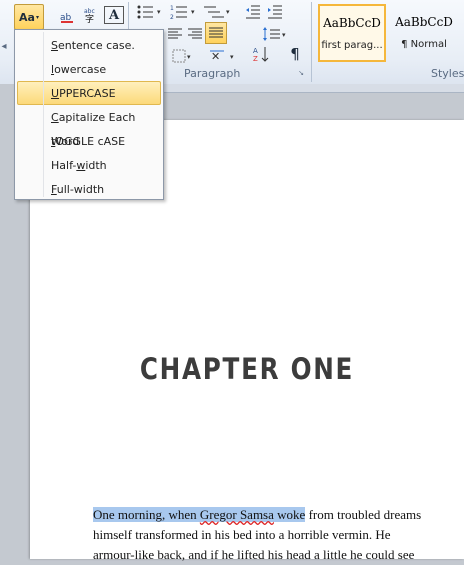 This screenshot has width=464, height=565. Describe the element at coordinates (216, 33) in the screenshot. I see `justify-button` at that location.